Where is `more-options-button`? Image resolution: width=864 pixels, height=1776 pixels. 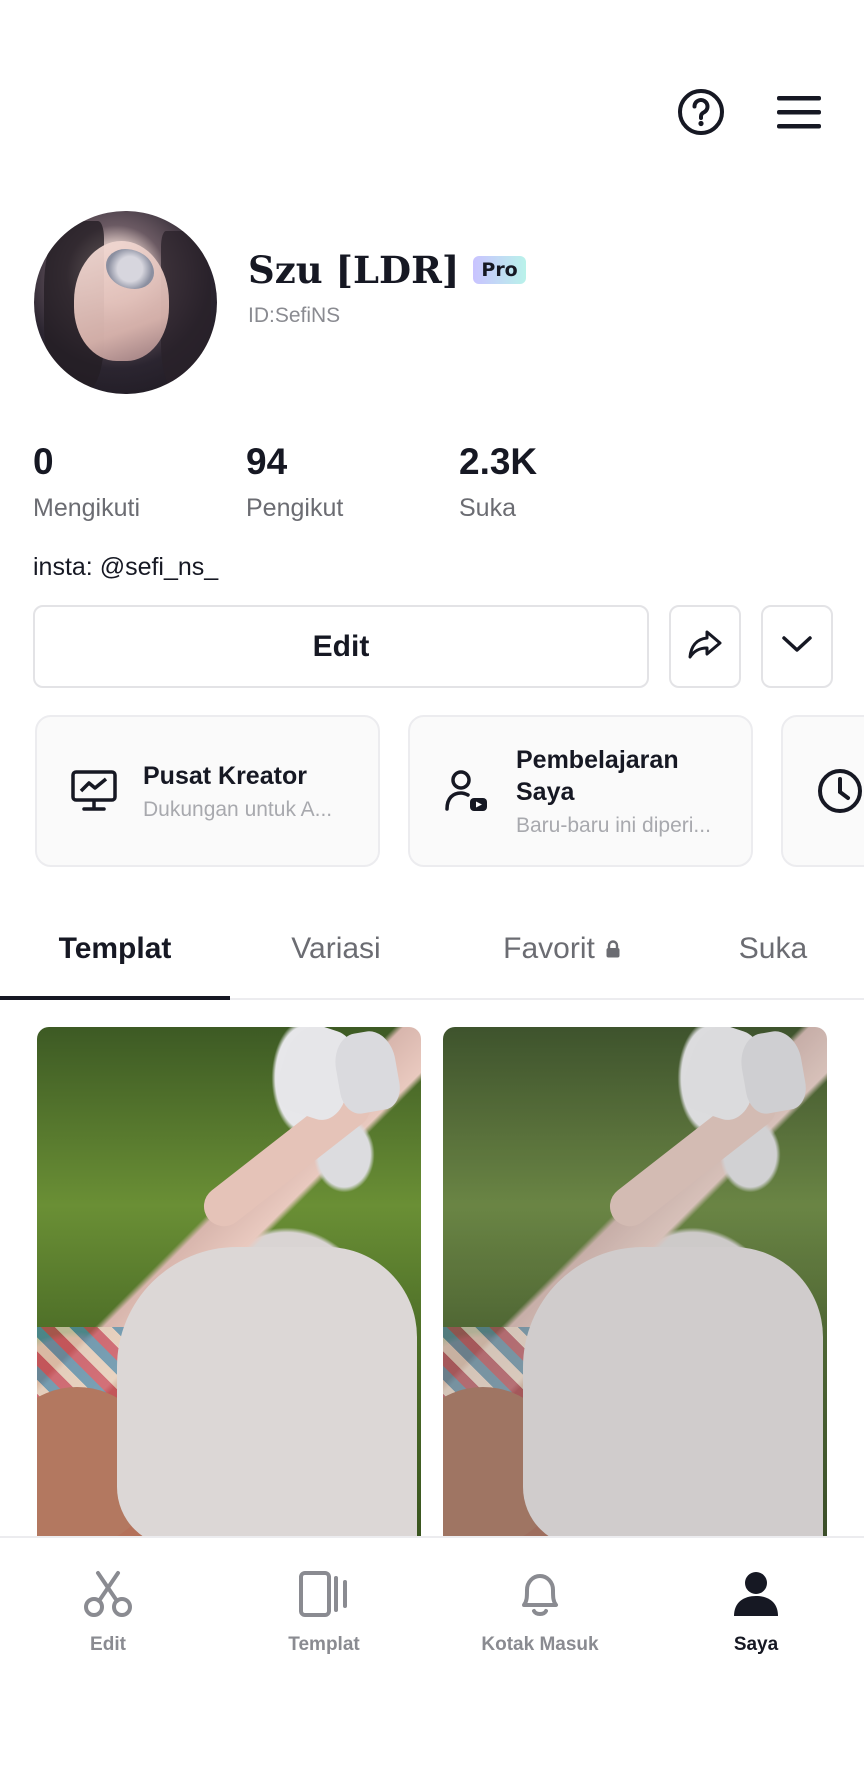
more-options-button is located at coordinates (797, 646).